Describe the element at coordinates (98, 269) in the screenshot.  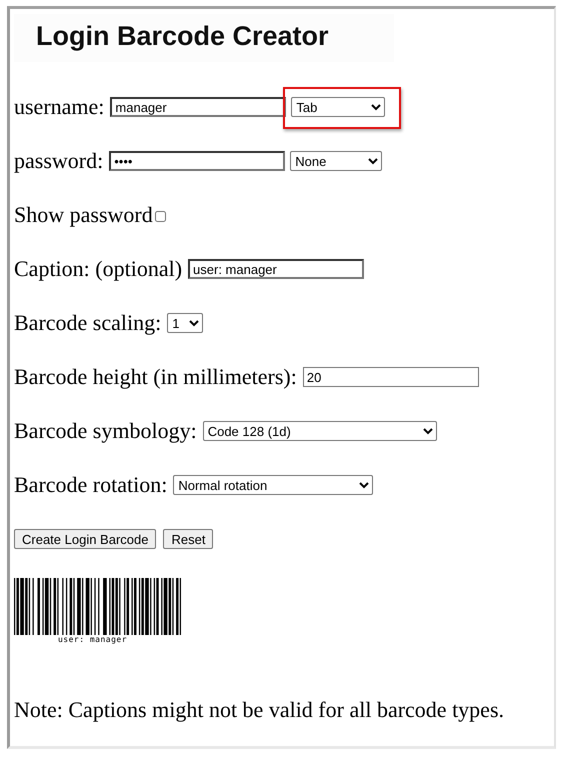
I see `field-label: Caption: (optional)` at that location.